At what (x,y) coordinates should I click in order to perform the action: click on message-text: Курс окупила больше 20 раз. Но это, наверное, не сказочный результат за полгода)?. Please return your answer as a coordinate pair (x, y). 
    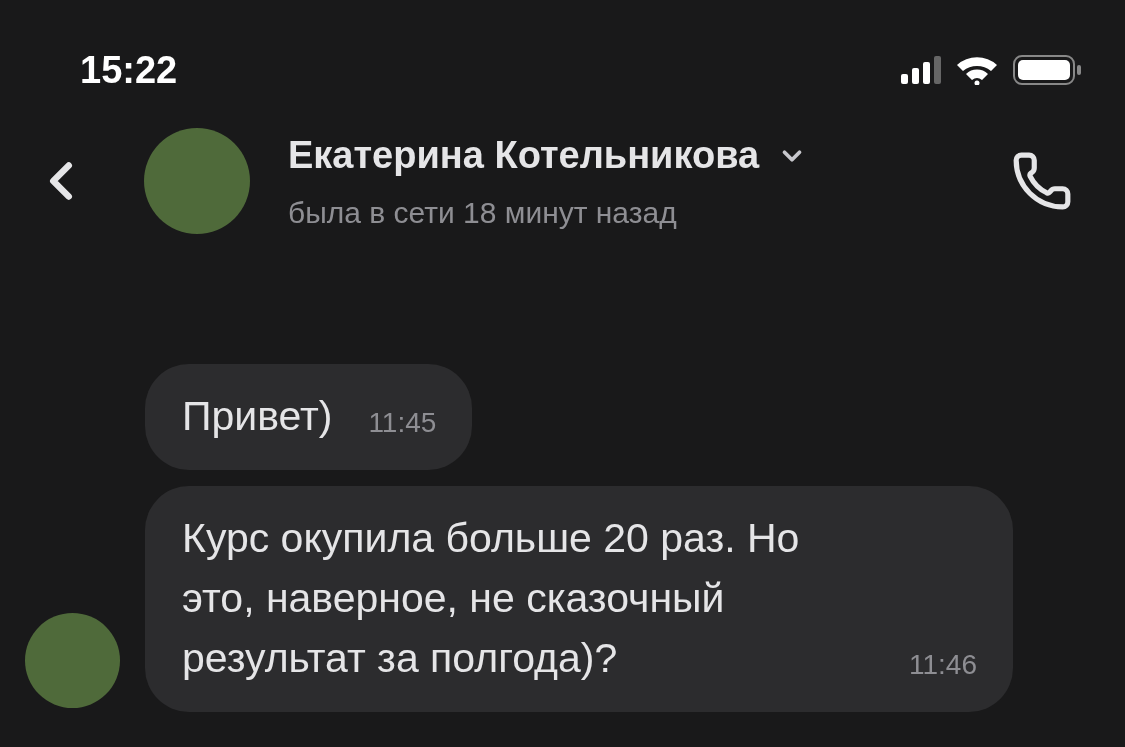
    Looking at the image, I should click on (491, 598).